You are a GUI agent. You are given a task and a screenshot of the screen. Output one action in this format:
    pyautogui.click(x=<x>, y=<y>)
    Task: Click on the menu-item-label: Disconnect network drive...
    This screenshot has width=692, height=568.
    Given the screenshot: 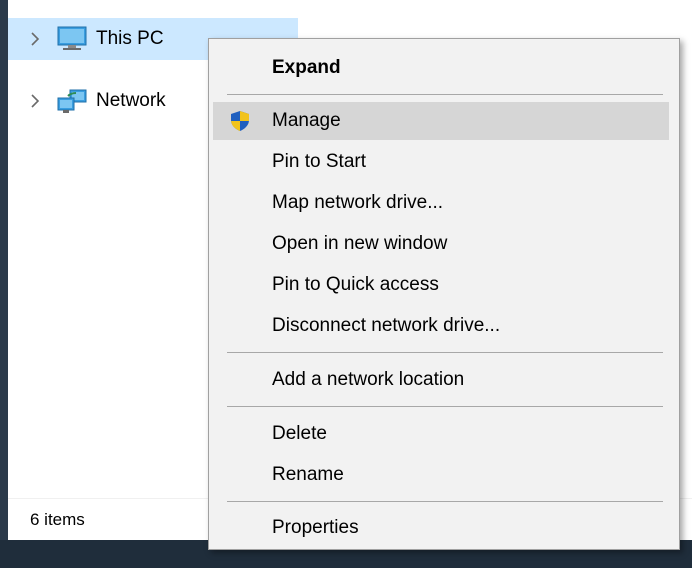 What is the action you would take?
    pyautogui.click(x=386, y=325)
    